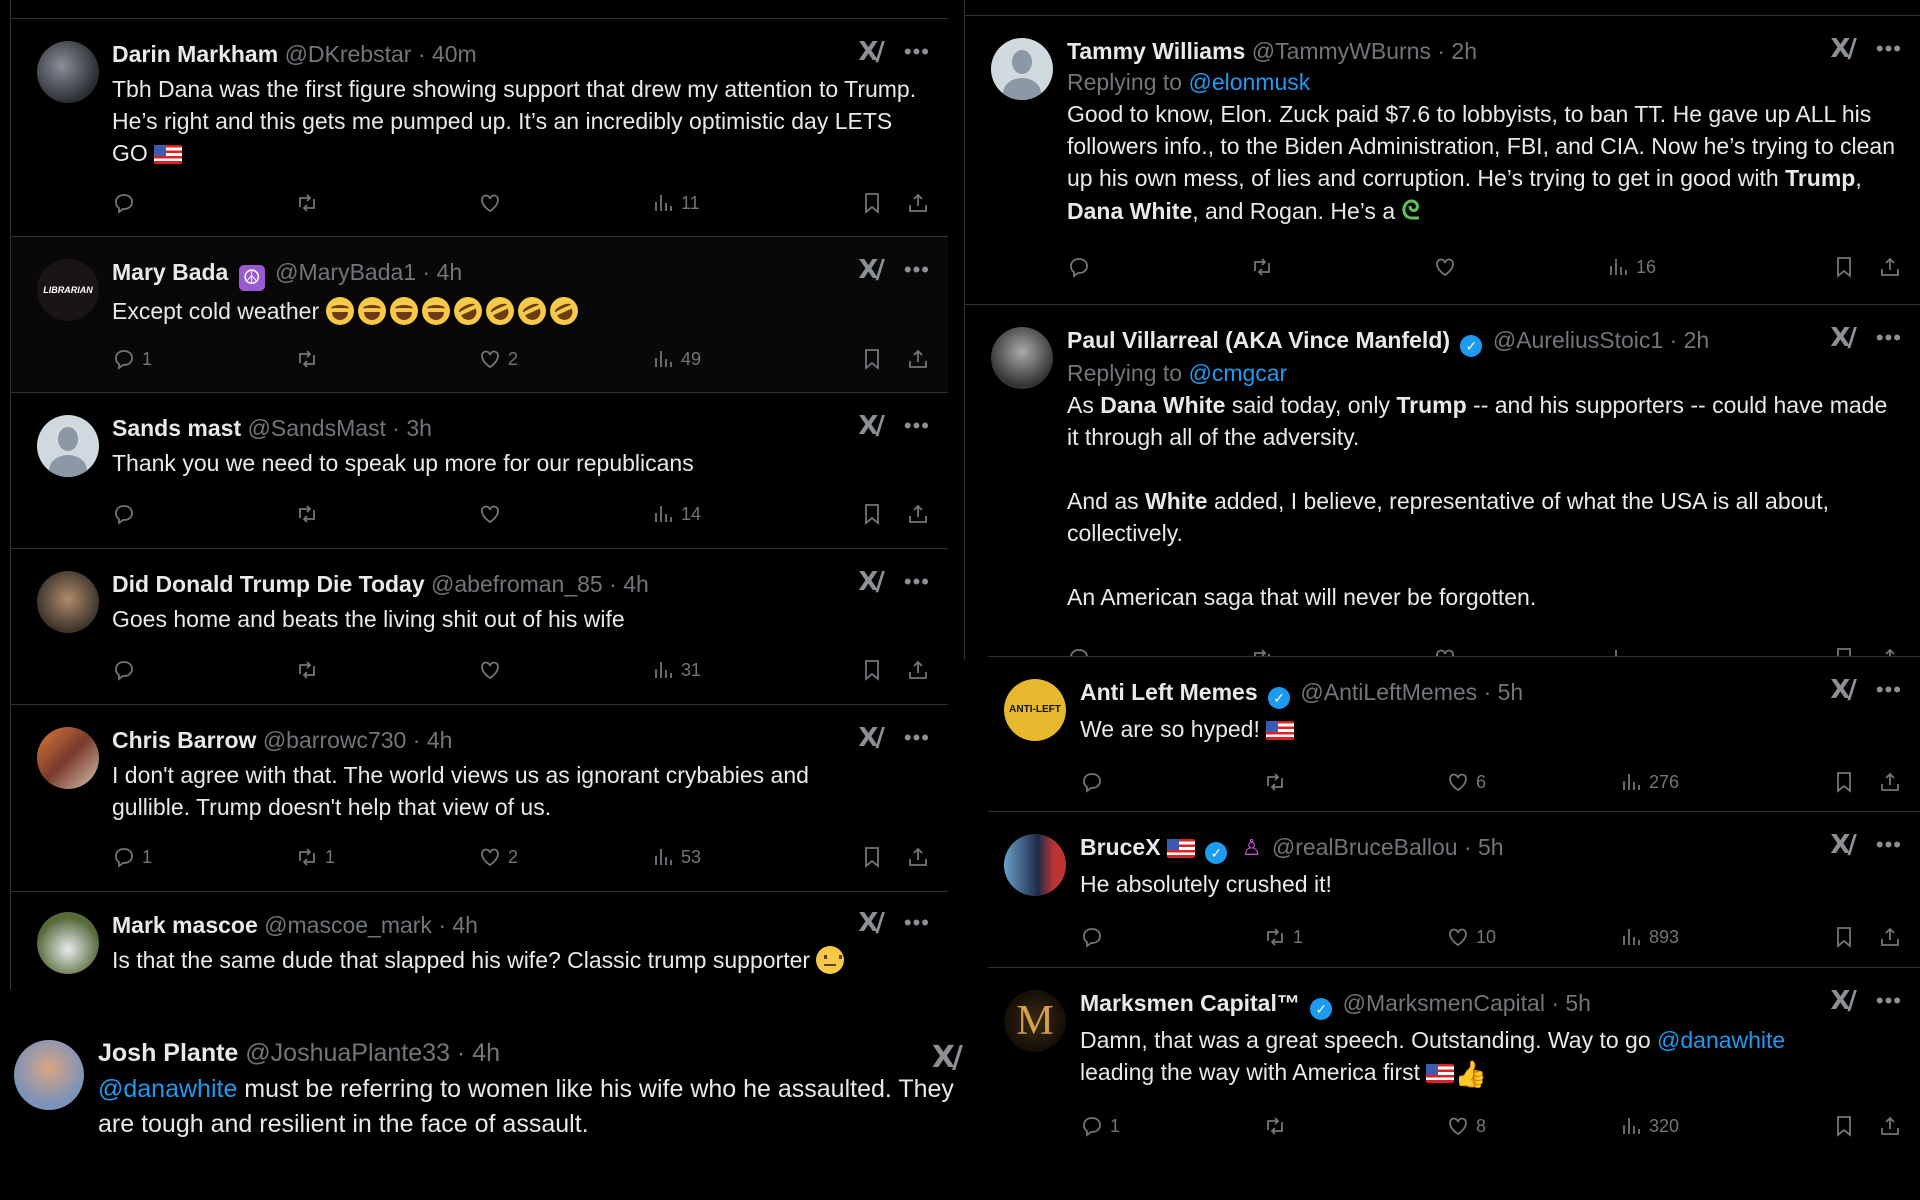 This screenshot has width=1920, height=1200. Describe the element at coordinates (348, 925) in the screenshot. I see `handle: @mascoe_mark` at that location.